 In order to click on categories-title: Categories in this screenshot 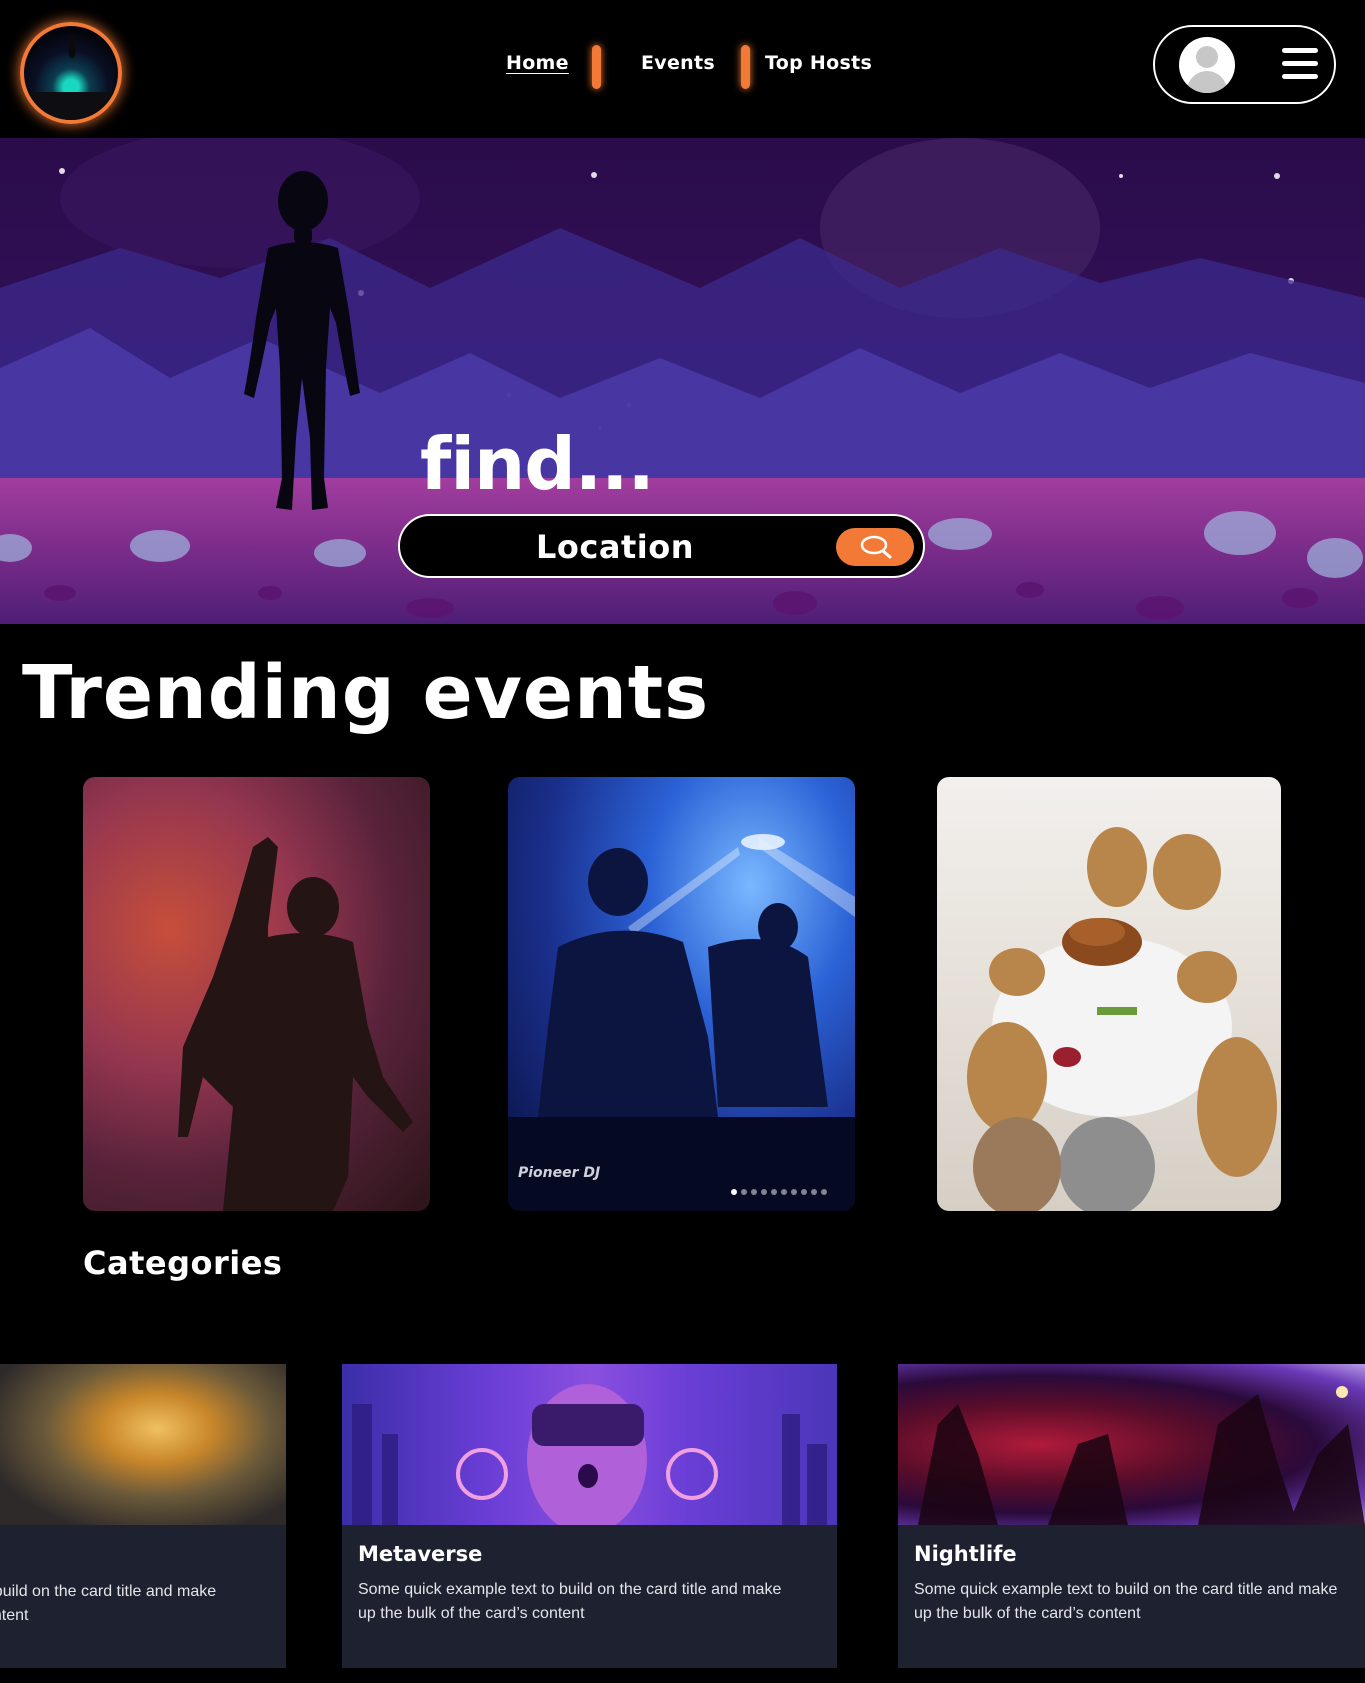, I will do `click(183, 1263)`.